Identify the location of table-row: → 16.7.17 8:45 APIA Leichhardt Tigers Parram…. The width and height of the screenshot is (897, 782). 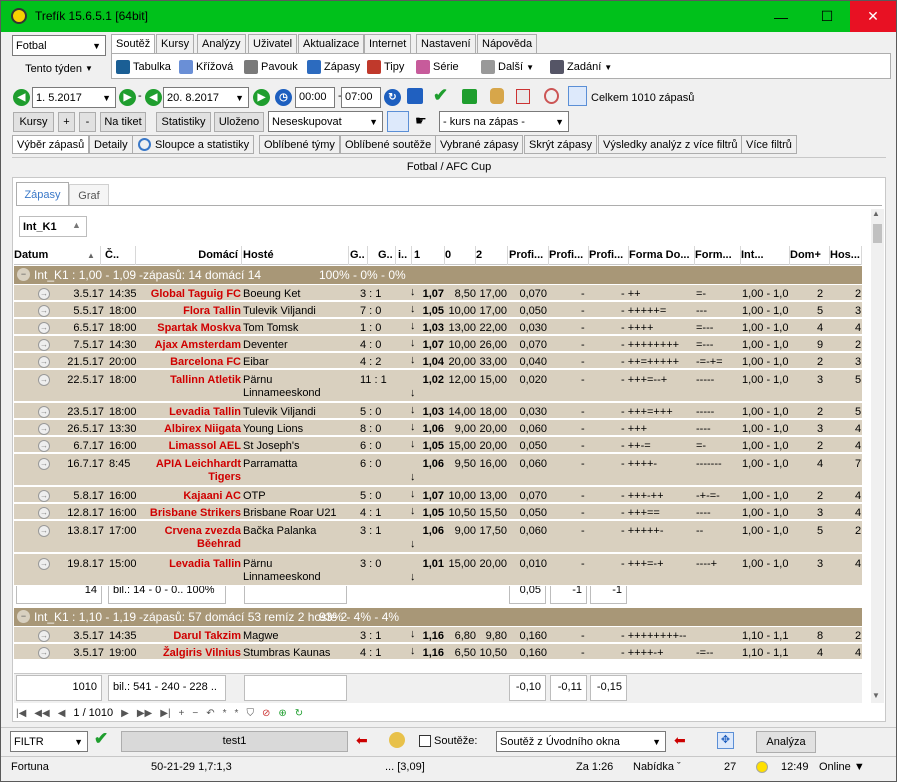
(438, 470).